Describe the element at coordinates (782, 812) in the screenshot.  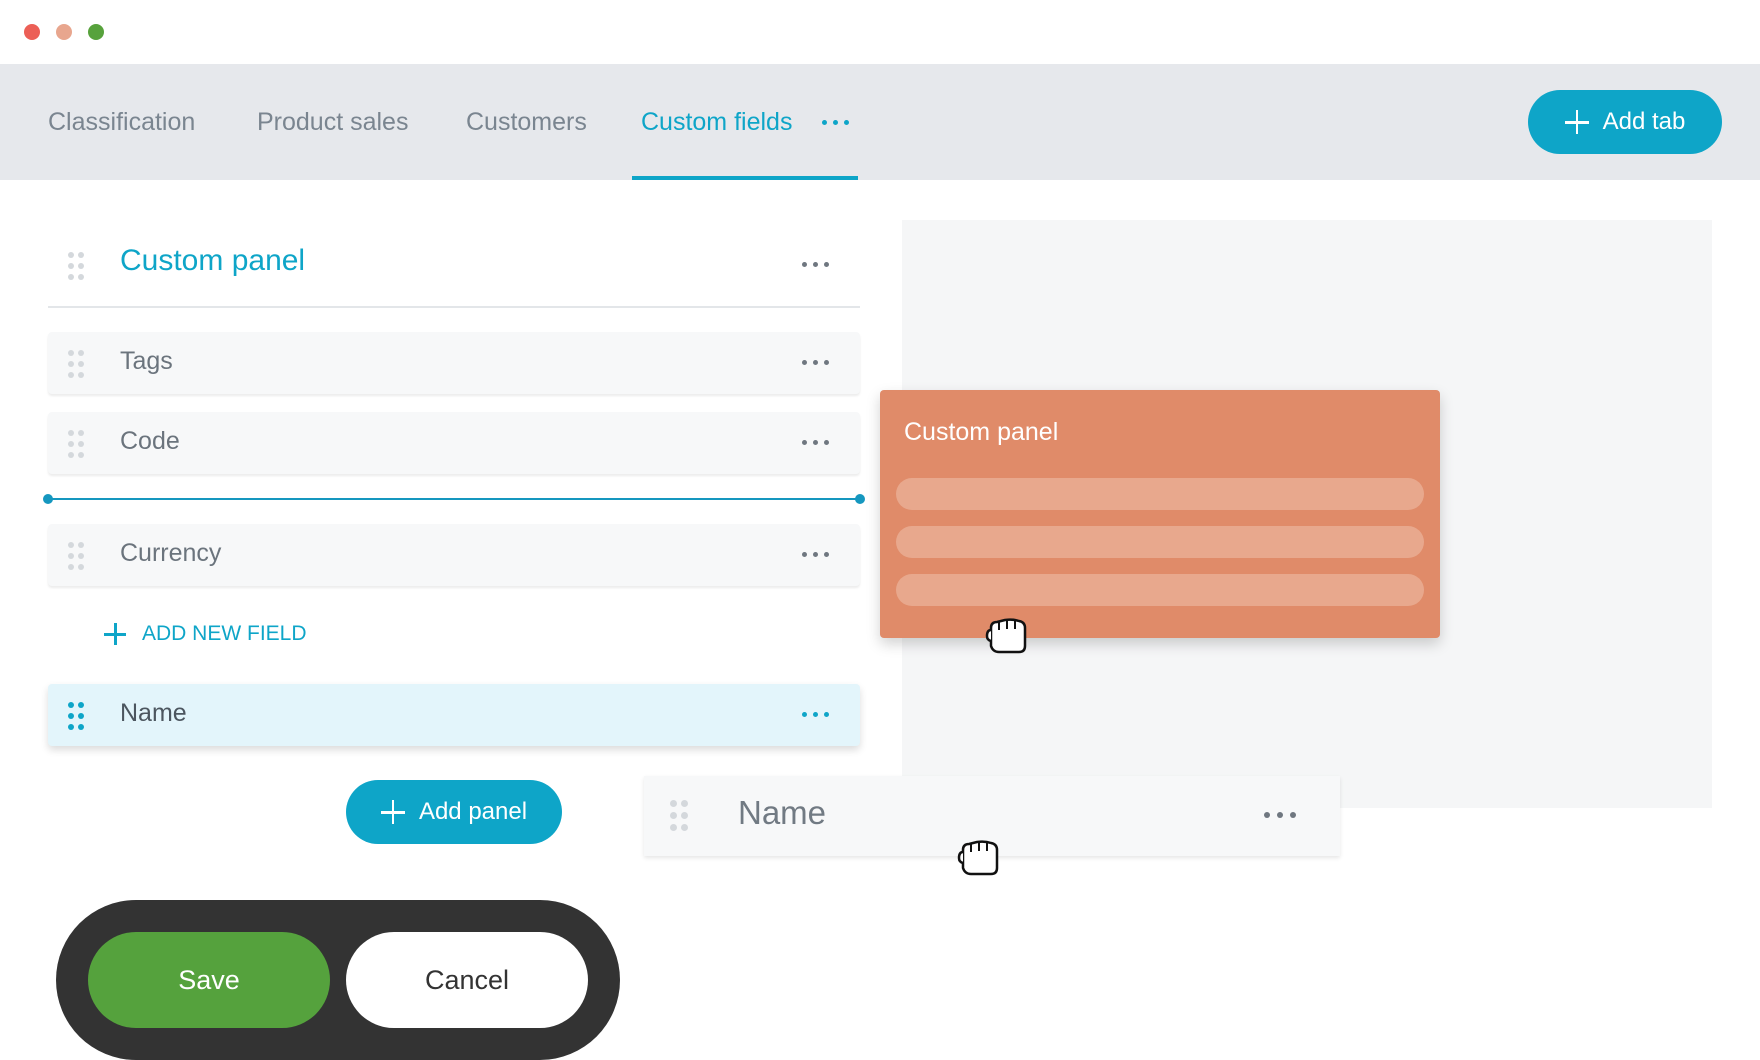
I see `dragging-field-label: Name` at that location.